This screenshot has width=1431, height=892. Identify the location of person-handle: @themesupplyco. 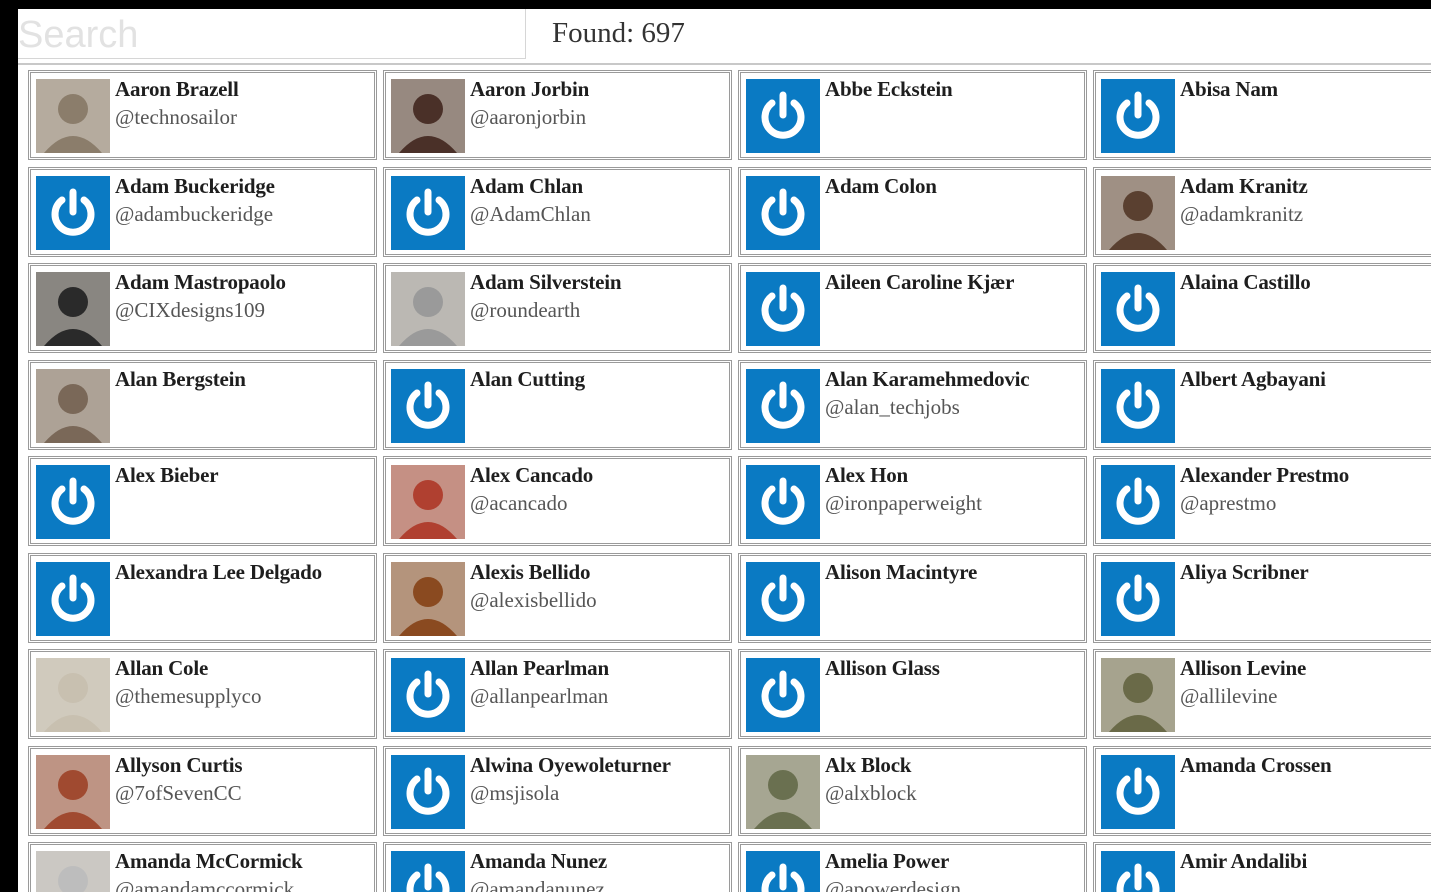
(188, 696).